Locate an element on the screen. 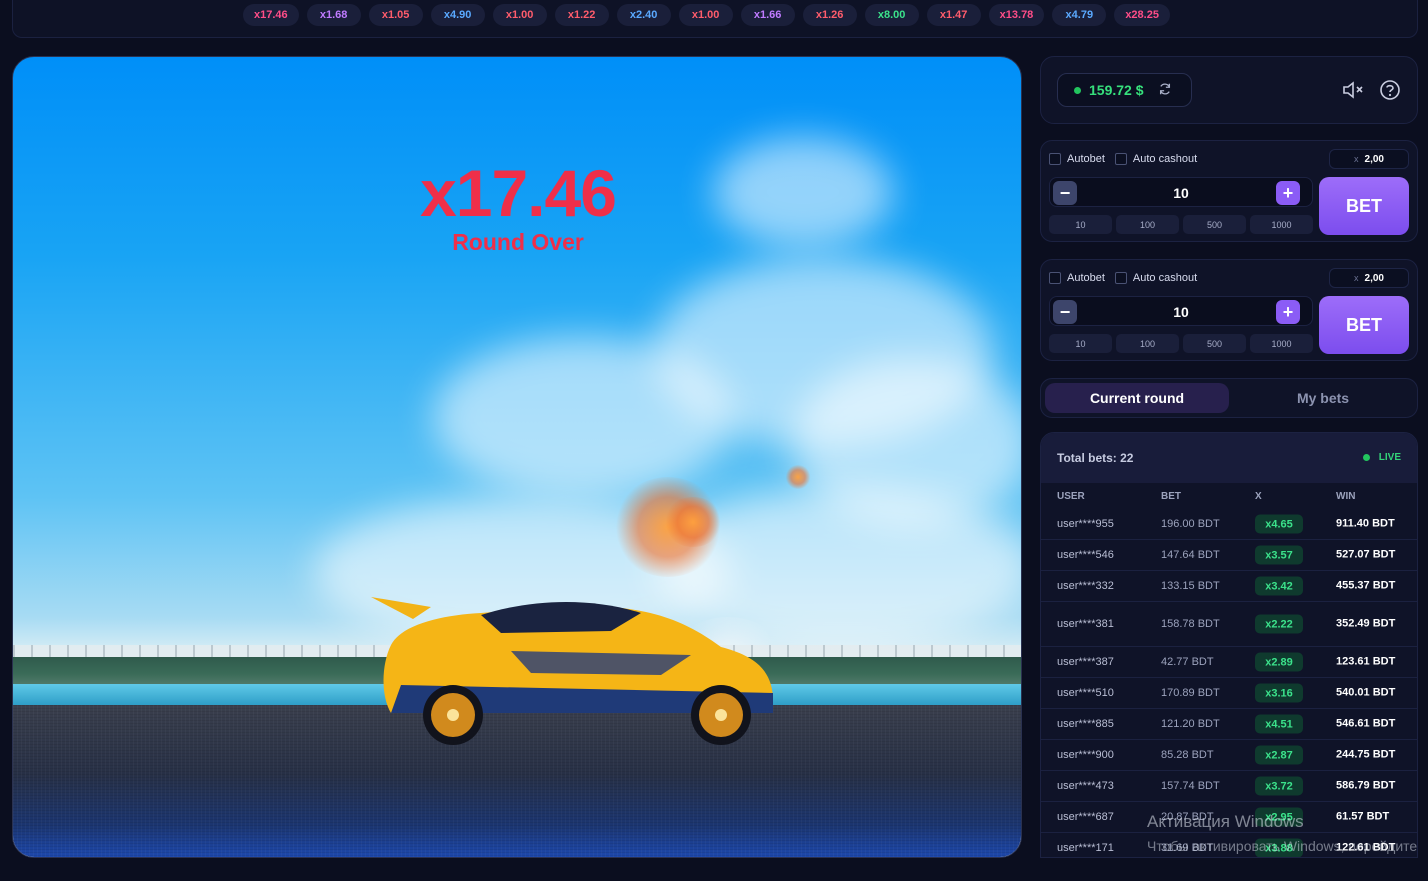 Image resolution: width=1428 pixels, height=881 pixels. history-multiplier-chip: x1.00 is located at coordinates (705, 15).